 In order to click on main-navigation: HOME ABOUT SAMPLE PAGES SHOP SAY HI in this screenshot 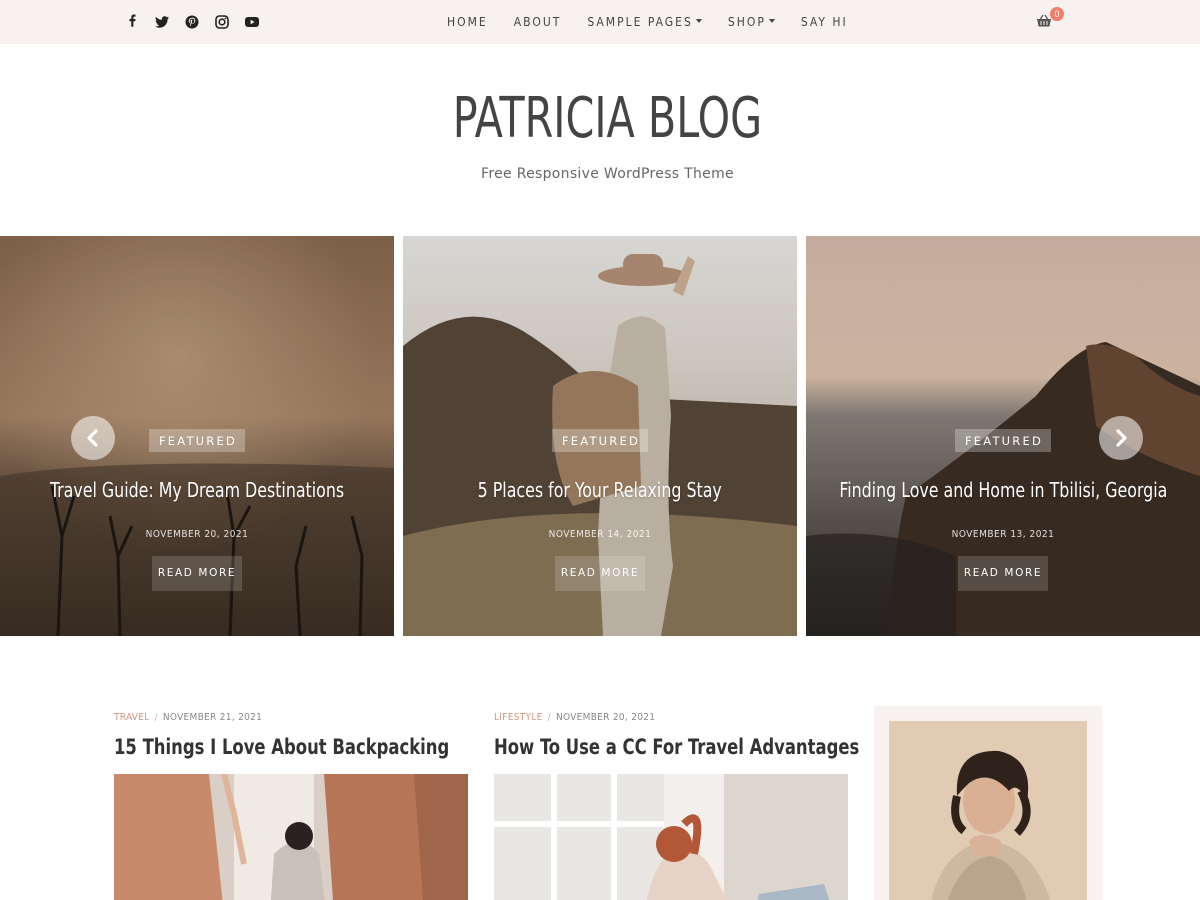, I will do `click(647, 22)`.